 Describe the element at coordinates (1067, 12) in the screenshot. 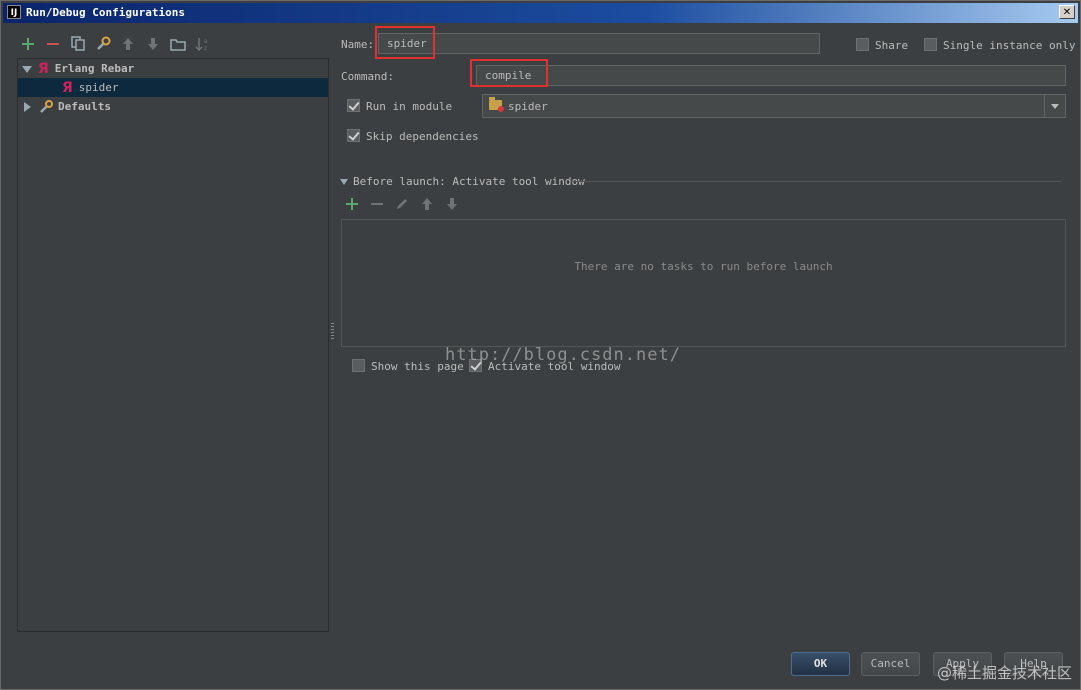

I see `close-button: ✕` at that location.